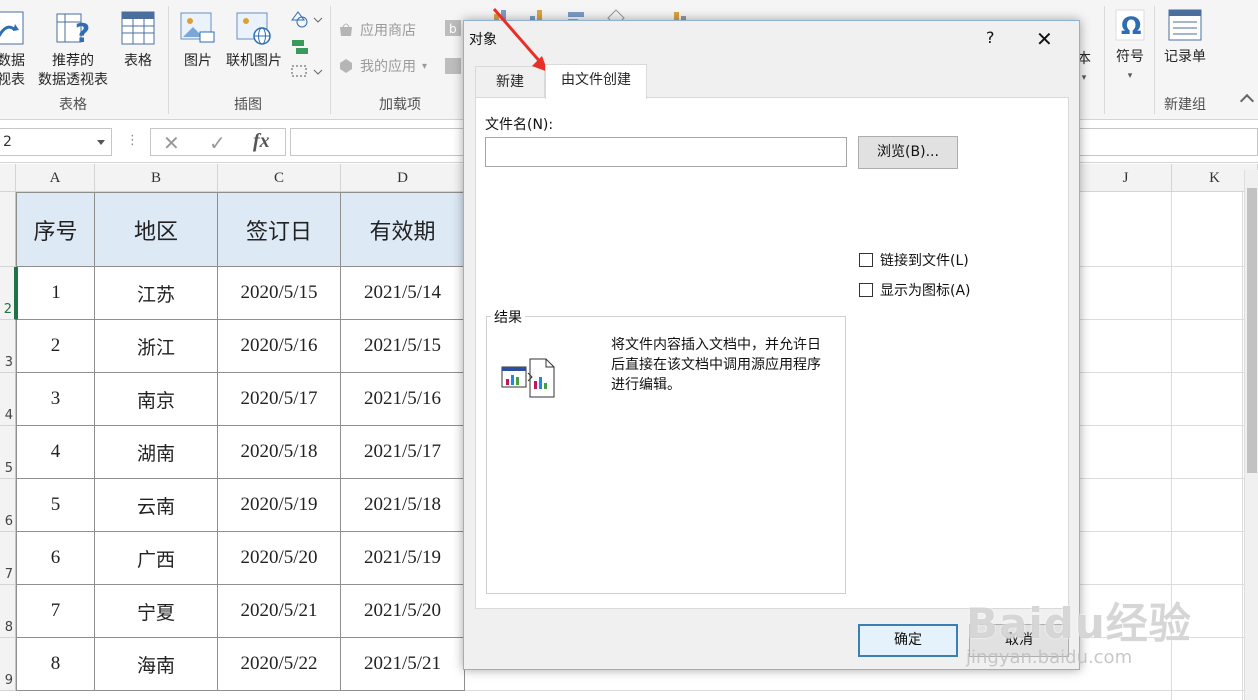 The image size is (1258, 700). I want to click on symbol-button: Ω 符号 ▾, so click(1130, 47).